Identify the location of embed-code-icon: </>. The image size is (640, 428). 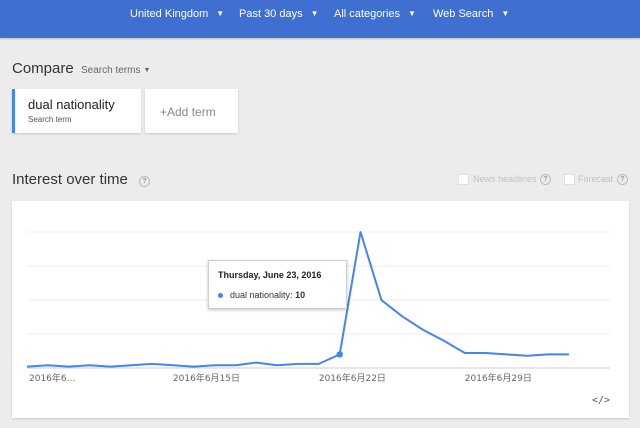
(601, 400).